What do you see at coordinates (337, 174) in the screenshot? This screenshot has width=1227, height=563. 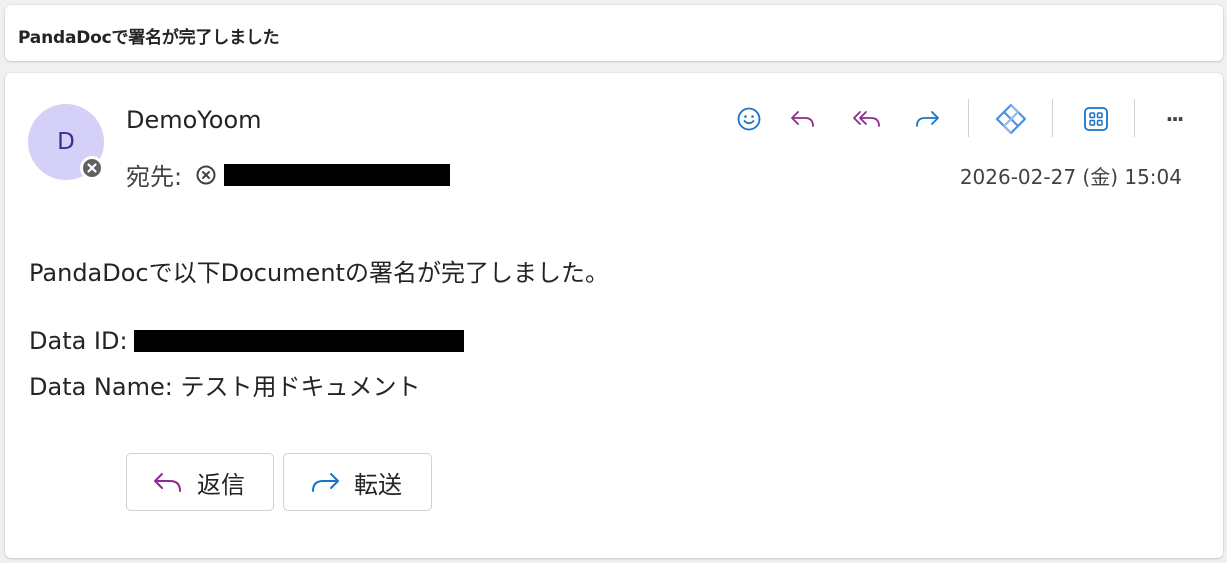 I see `recipient-address-redacted` at bounding box center [337, 174].